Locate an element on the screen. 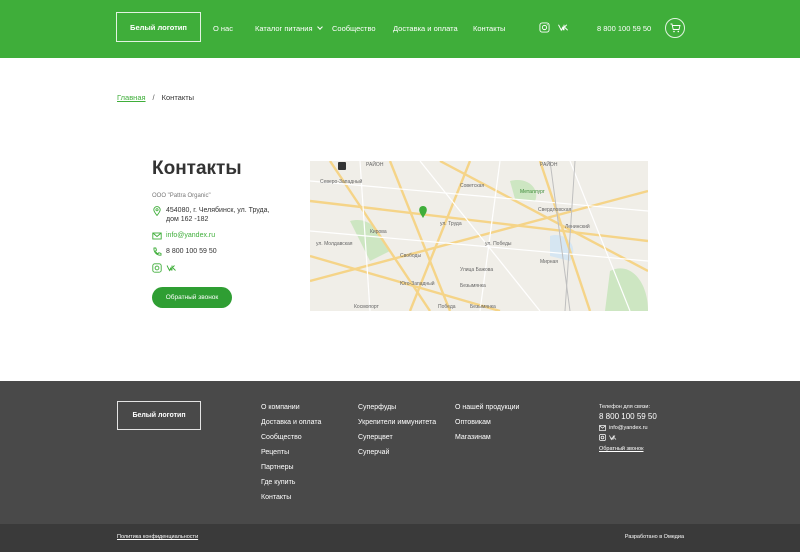  social-row is located at coordinates (167, 268).